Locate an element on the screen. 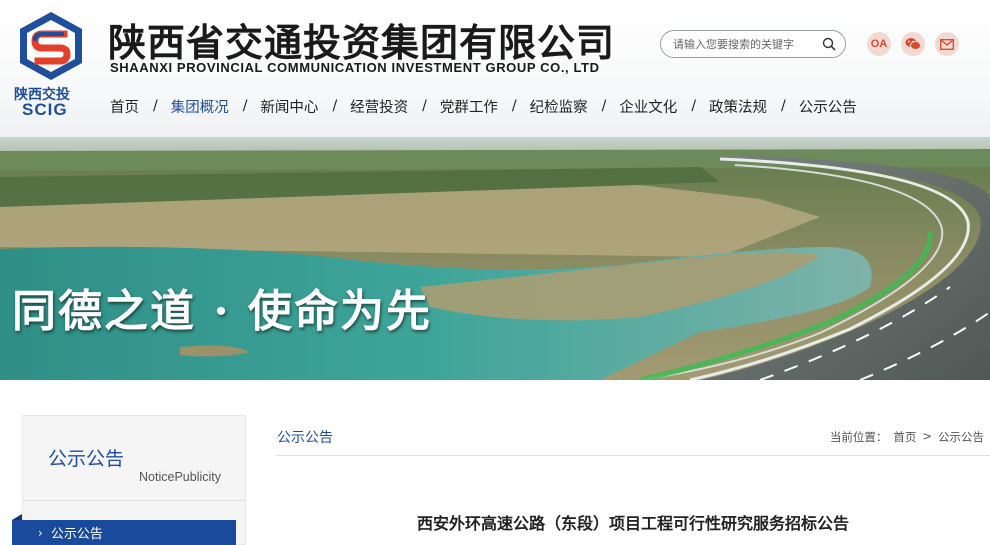  search-input is located at coordinates (748, 44).